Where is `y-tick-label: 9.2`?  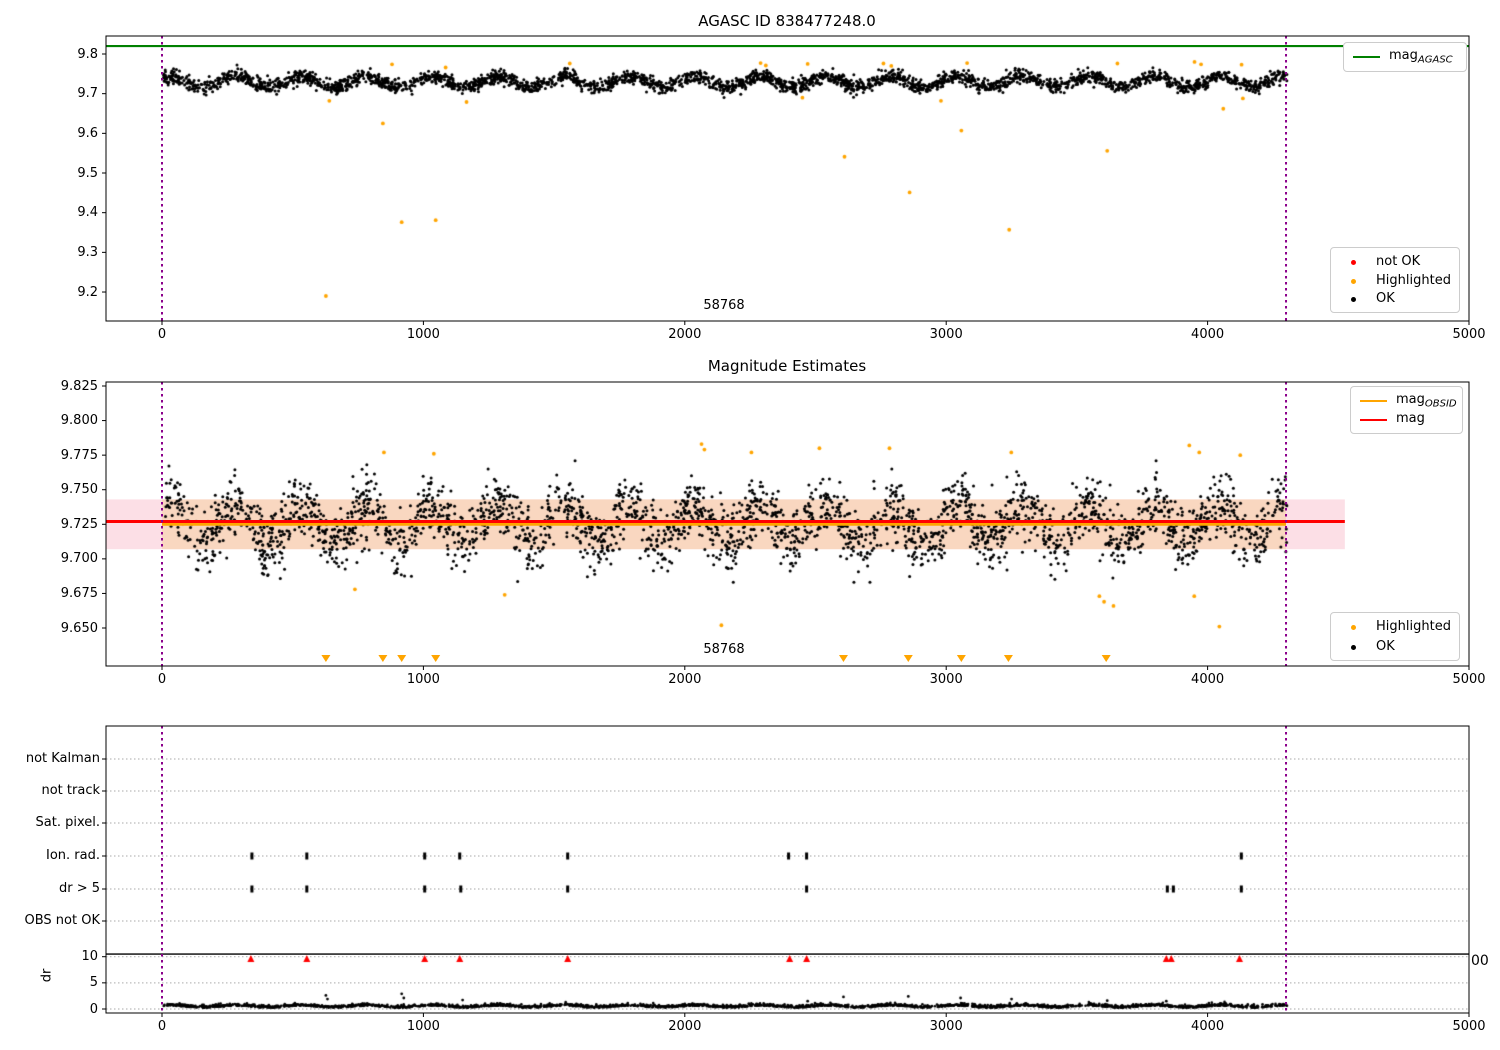 y-tick-label: 9.2 is located at coordinates (87, 292).